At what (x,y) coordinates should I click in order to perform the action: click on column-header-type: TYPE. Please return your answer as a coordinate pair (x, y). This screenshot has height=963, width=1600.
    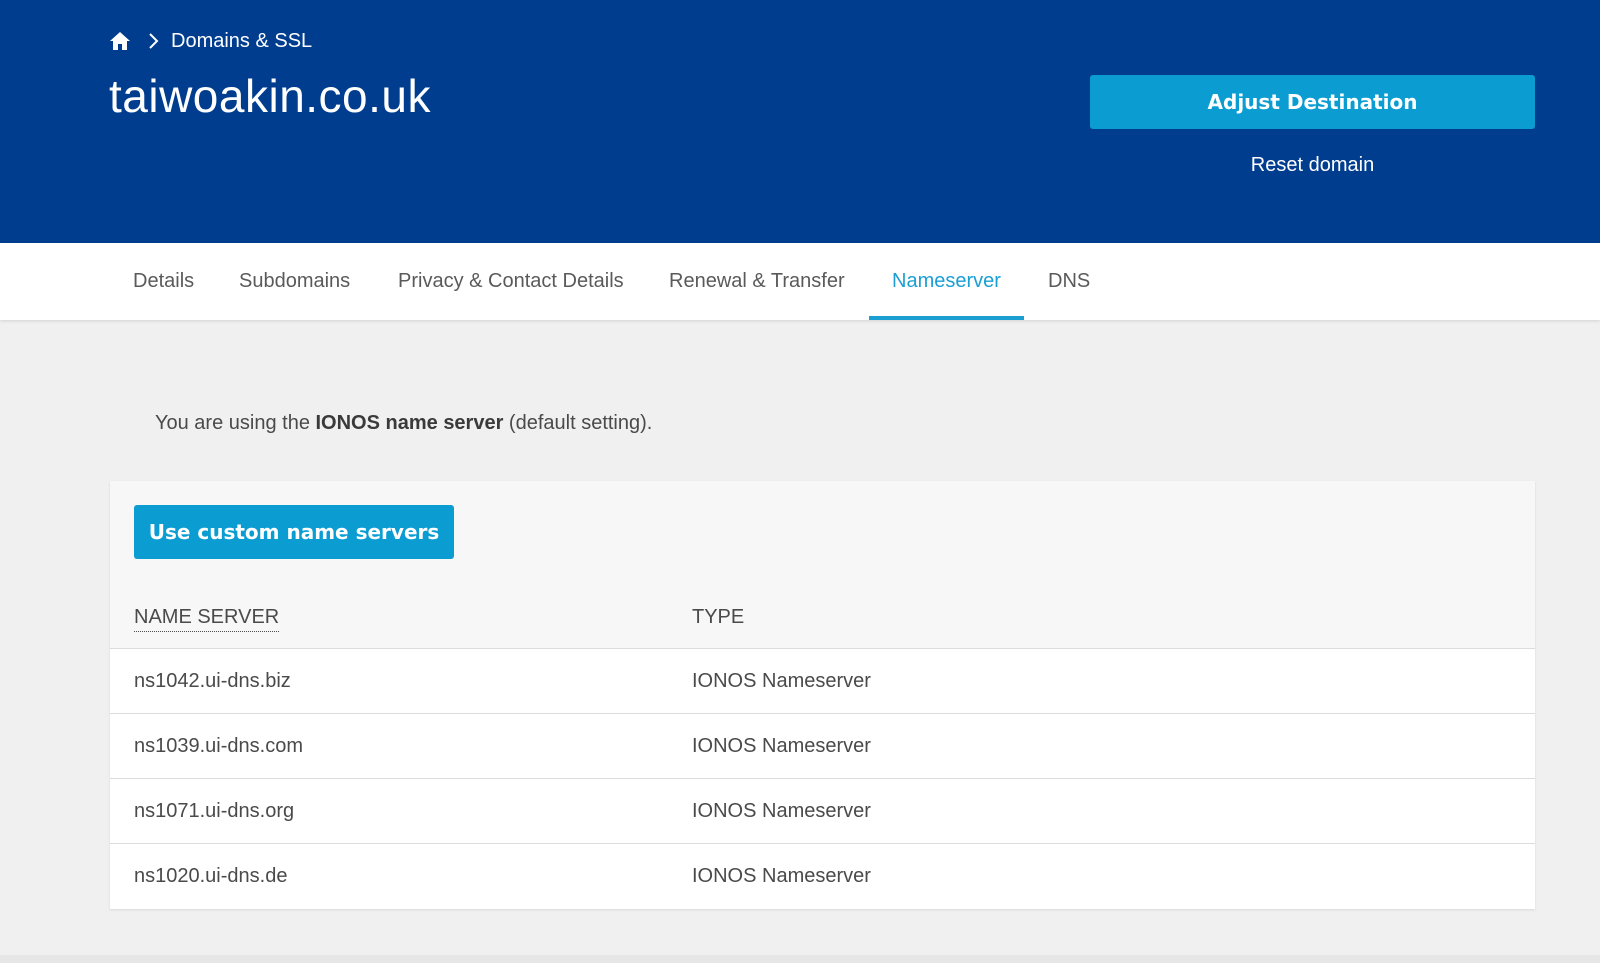
    Looking at the image, I should click on (718, 617).